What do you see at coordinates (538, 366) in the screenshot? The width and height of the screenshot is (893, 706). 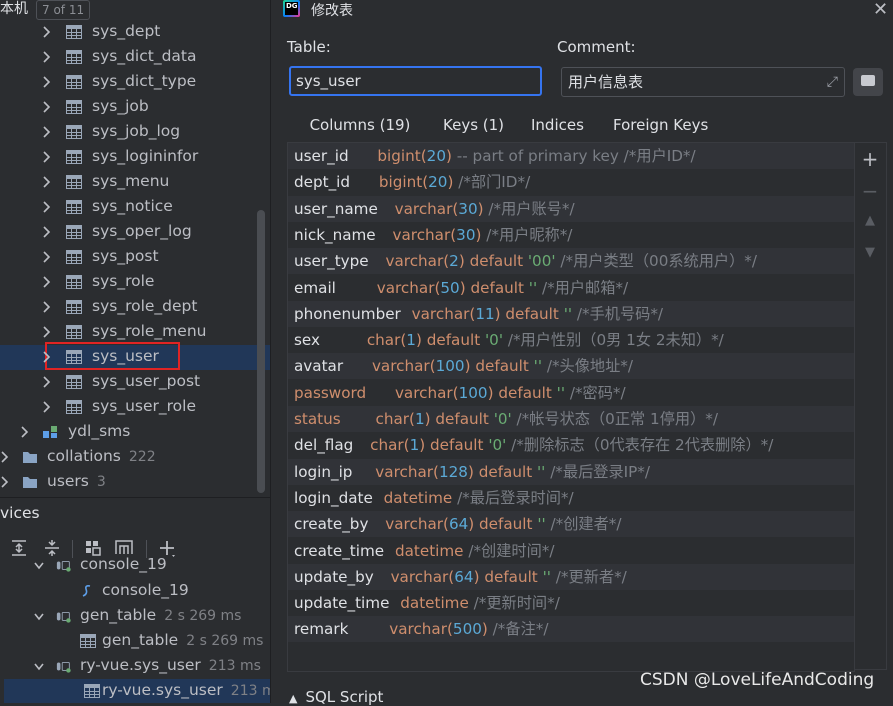 I see `column-default: ''` at bounding box center [538, 366].